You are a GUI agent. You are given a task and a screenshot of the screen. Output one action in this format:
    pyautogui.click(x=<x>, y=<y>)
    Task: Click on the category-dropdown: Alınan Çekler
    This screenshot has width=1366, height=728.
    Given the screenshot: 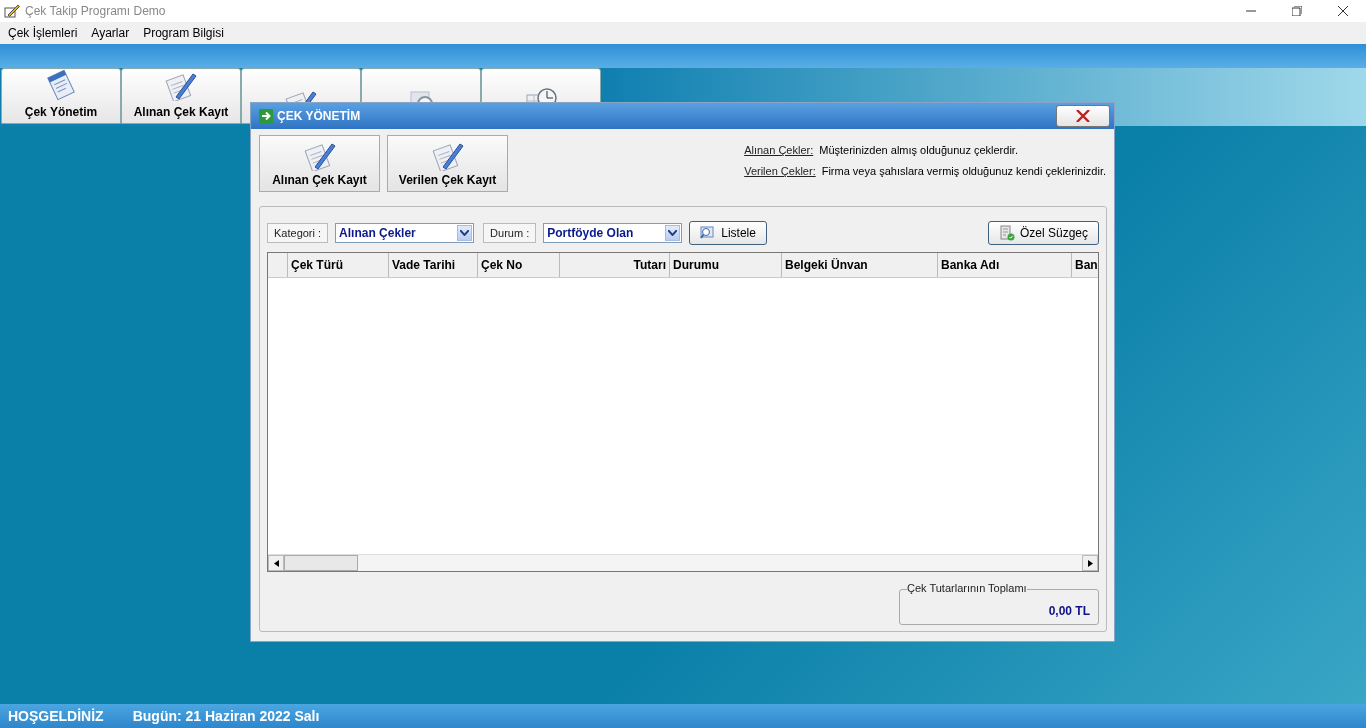 What is the action you would take?
    pyautogui.click(x=405, y=233)
    